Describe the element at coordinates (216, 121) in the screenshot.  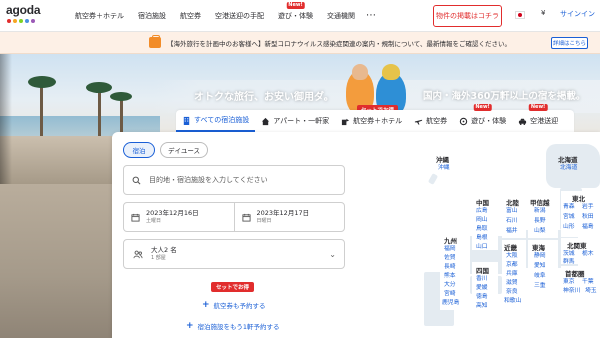
I see `tab-all-accommodations: すべての宿泊施設` at that location.